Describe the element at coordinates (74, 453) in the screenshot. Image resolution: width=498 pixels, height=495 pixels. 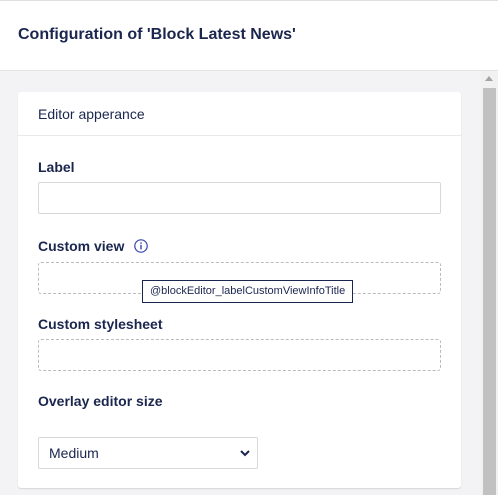
I see `overlay-size-selected-value: Medium` at that location.